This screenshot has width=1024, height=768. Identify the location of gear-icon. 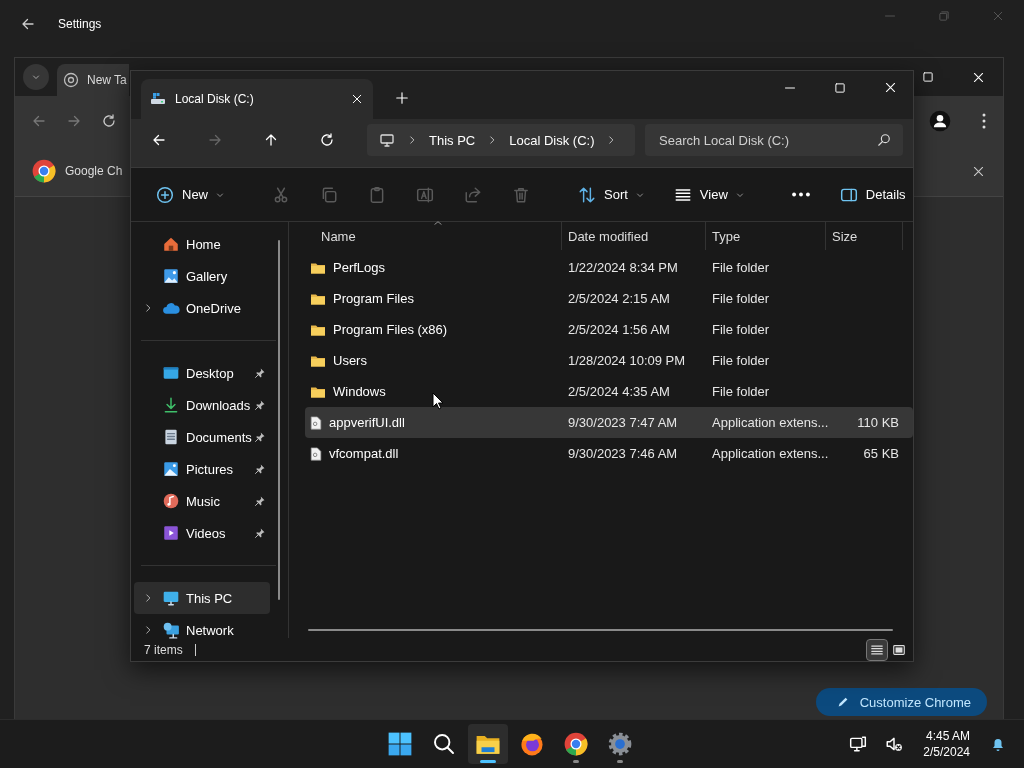
(620, 744).